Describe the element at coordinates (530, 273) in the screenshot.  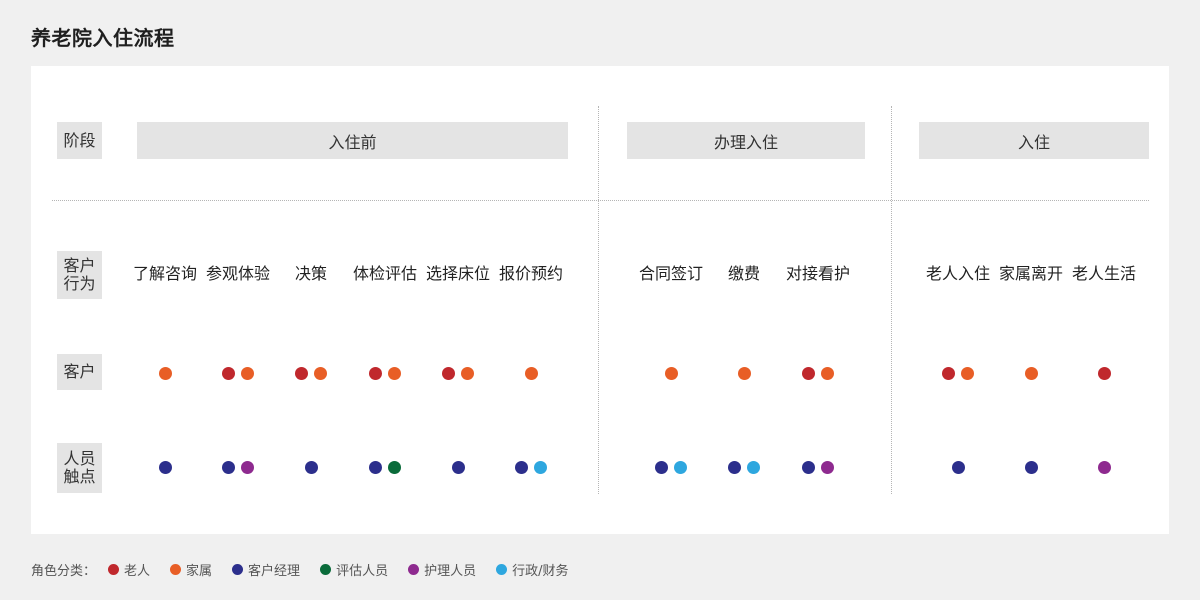
I see `customer-action-label: 报价预约` at that location.